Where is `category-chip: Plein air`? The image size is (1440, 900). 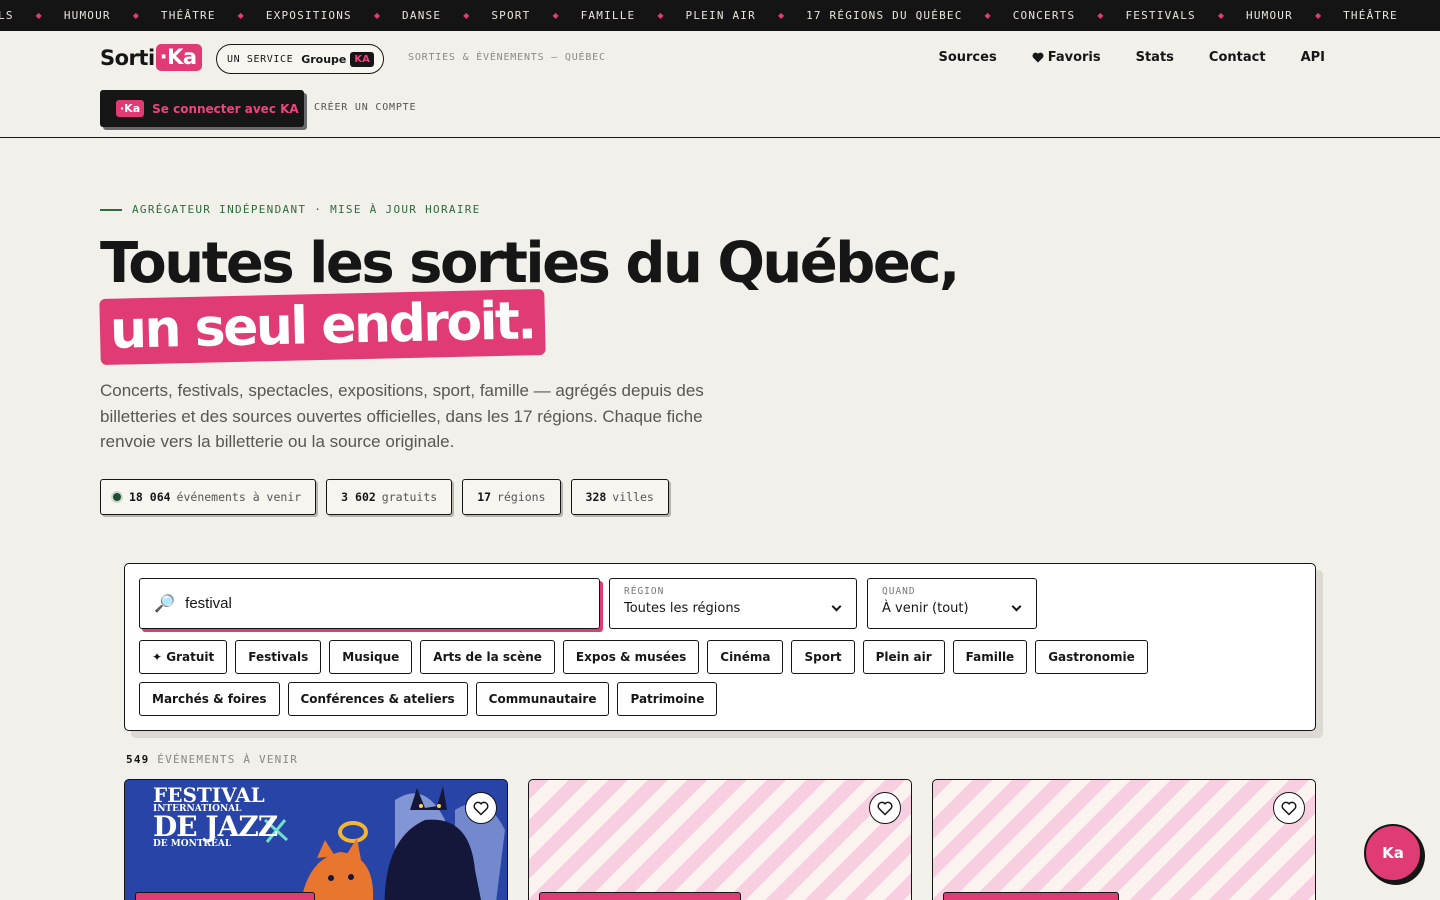 category-chip: Plein air is located at coordinates (903, 657).